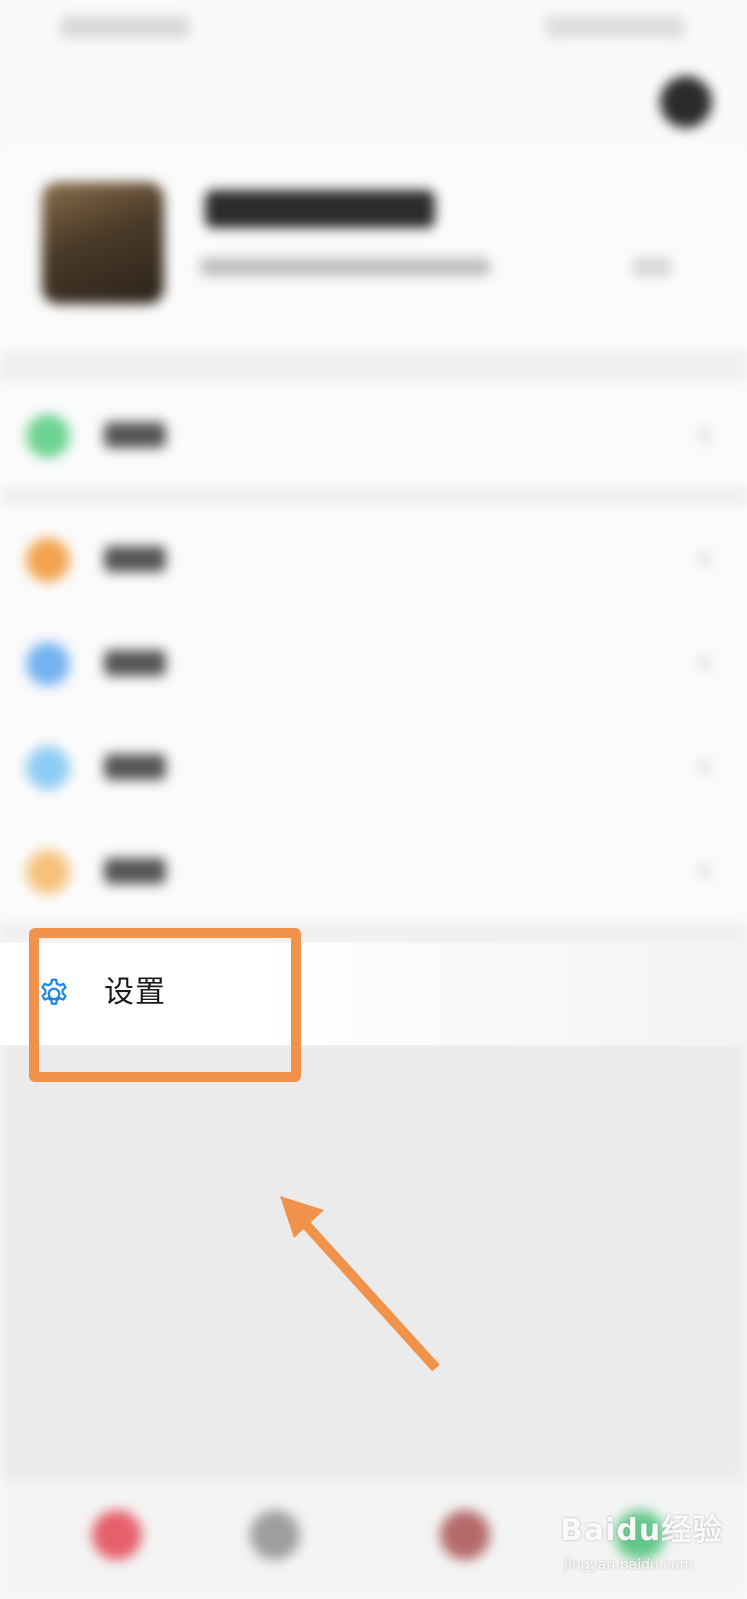  I want to click on stickers-icon, so click(48, 872).